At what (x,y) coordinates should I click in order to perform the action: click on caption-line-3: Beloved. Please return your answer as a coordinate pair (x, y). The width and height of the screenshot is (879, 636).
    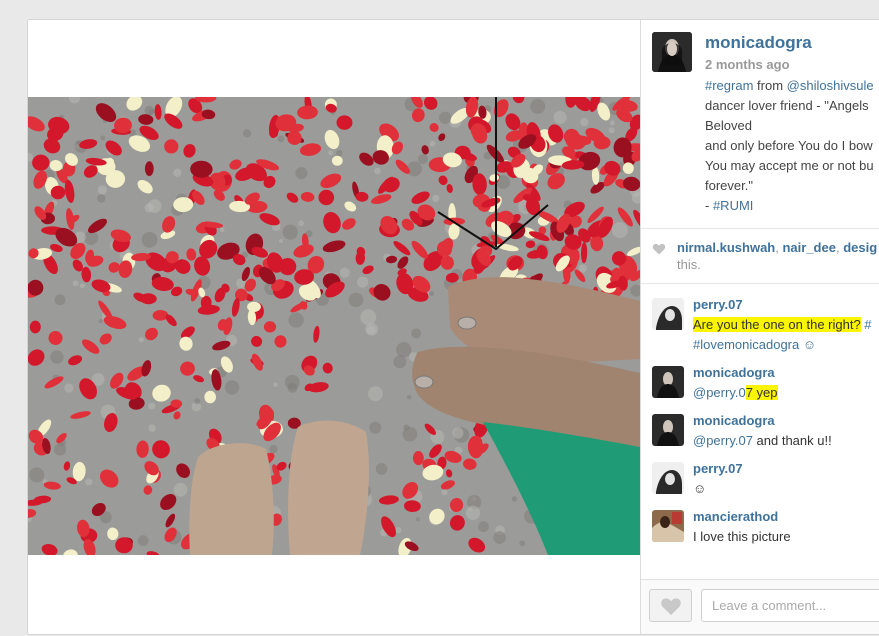
    Looking at the image, I should click on (728, 125).